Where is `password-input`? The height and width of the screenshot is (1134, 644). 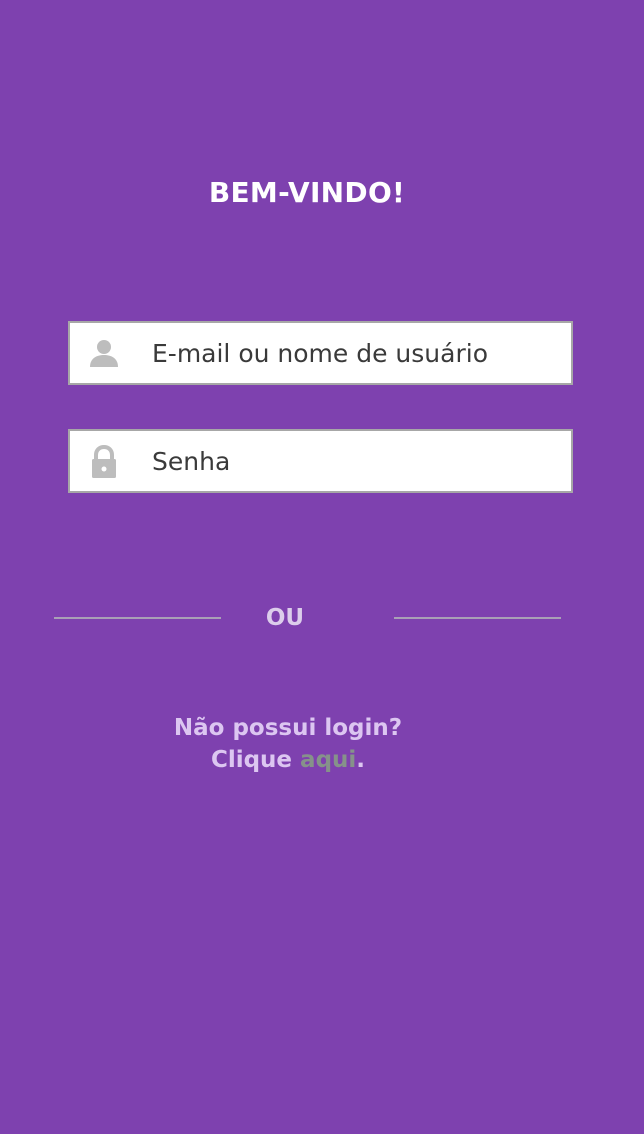 password-input is located at coordinates (357, 461).